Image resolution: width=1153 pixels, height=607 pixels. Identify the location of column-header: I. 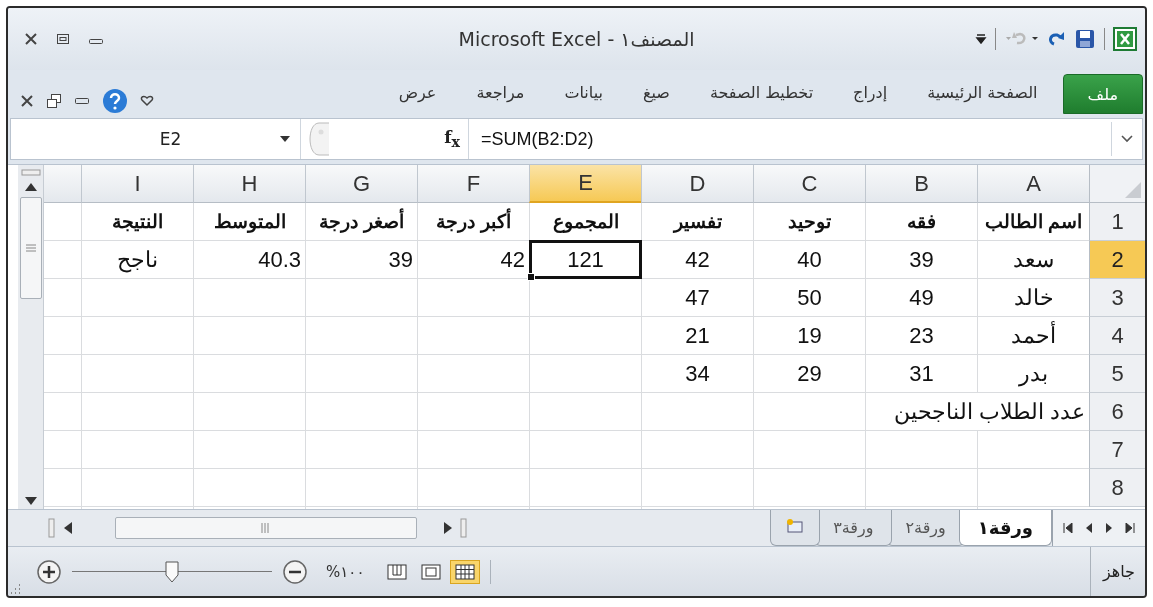
(137, 184).